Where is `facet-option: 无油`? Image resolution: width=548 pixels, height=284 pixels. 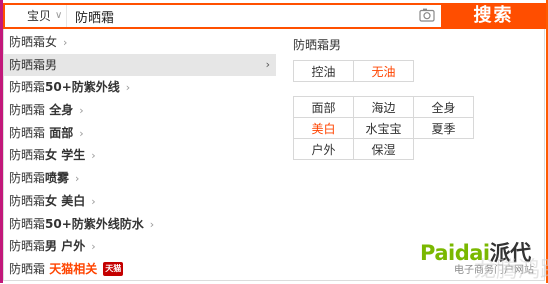
facet-option: 无油 is located at coordinates (383, 71).